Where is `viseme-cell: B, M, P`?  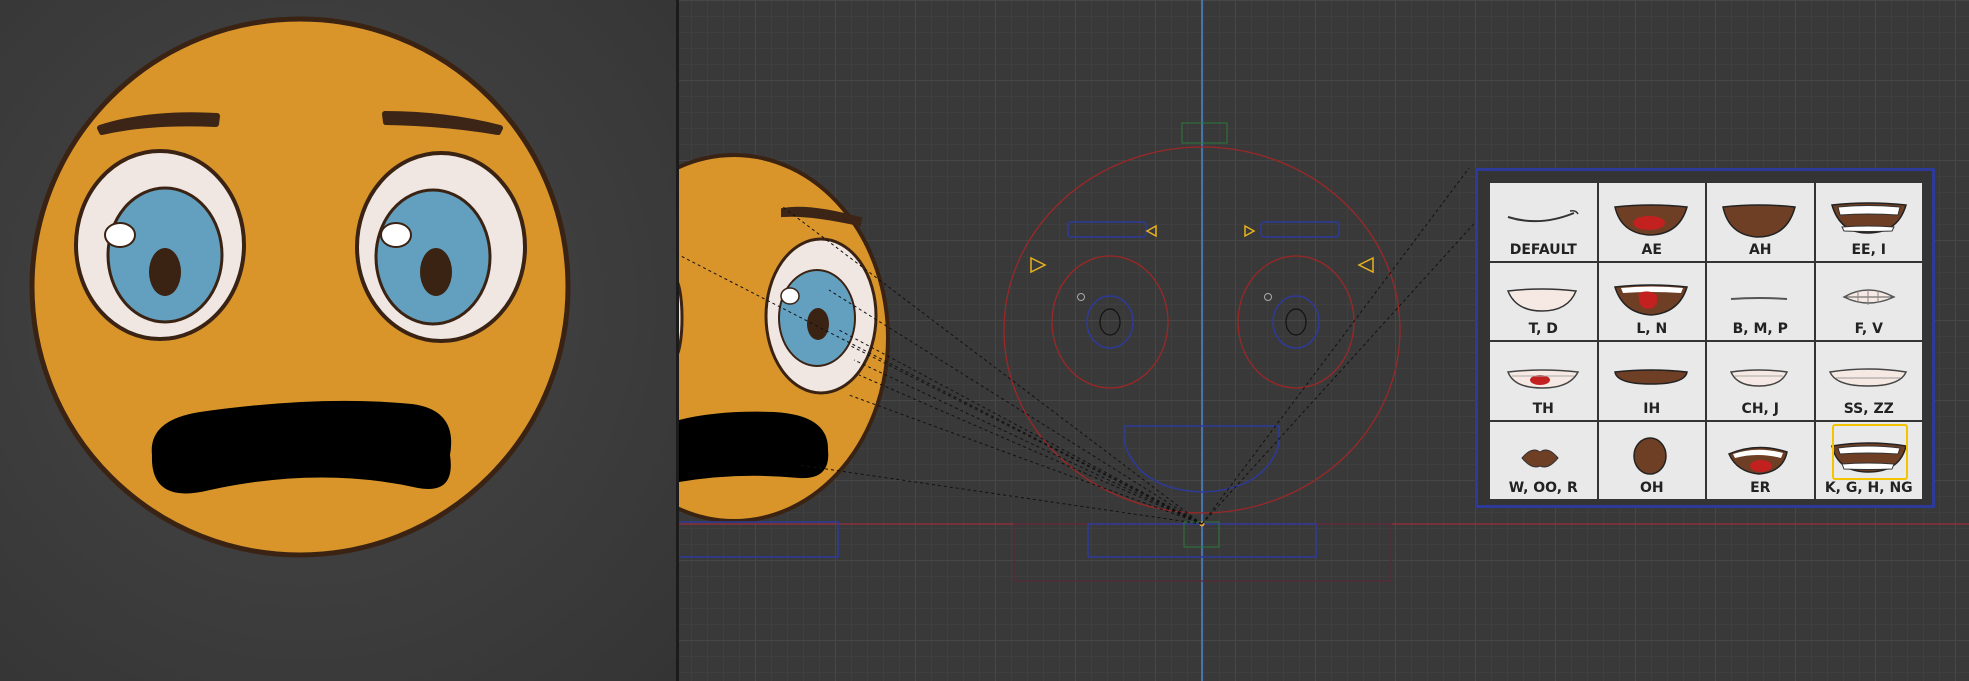
viseme-cell: B, M, P is located at coordinates (1760, 301).